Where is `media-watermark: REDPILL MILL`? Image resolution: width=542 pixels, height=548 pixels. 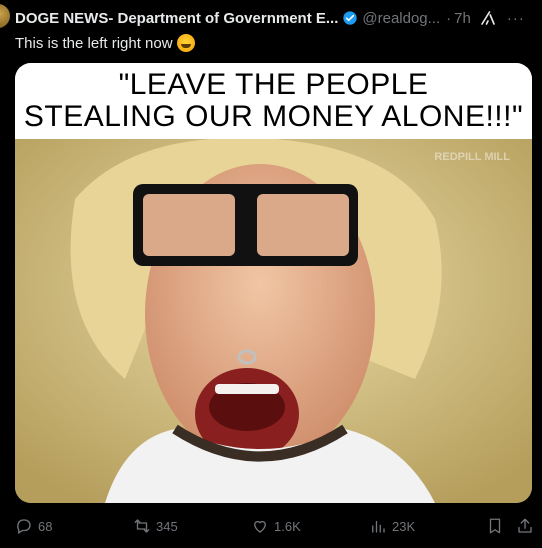
media-watermark: REDPILL MILL is located at coordinates (472, 157).